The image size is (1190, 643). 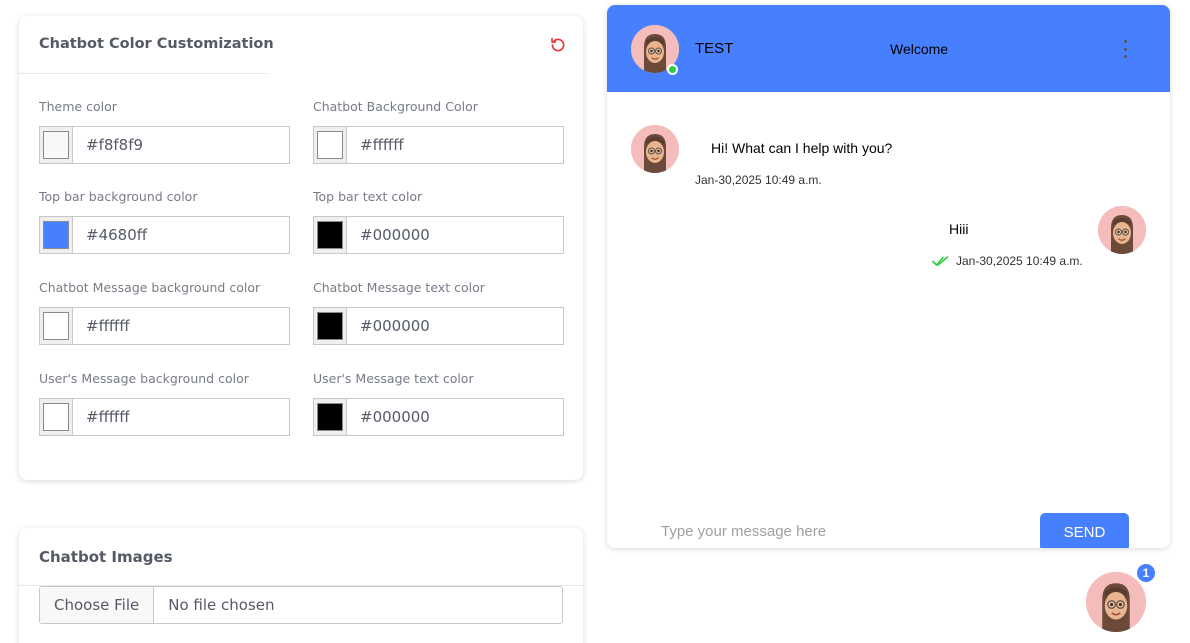 What do you see at coordinates (919, 49) in the screenshot?
I see `welcome-text: Welcome` at bounding box center [919, 49].